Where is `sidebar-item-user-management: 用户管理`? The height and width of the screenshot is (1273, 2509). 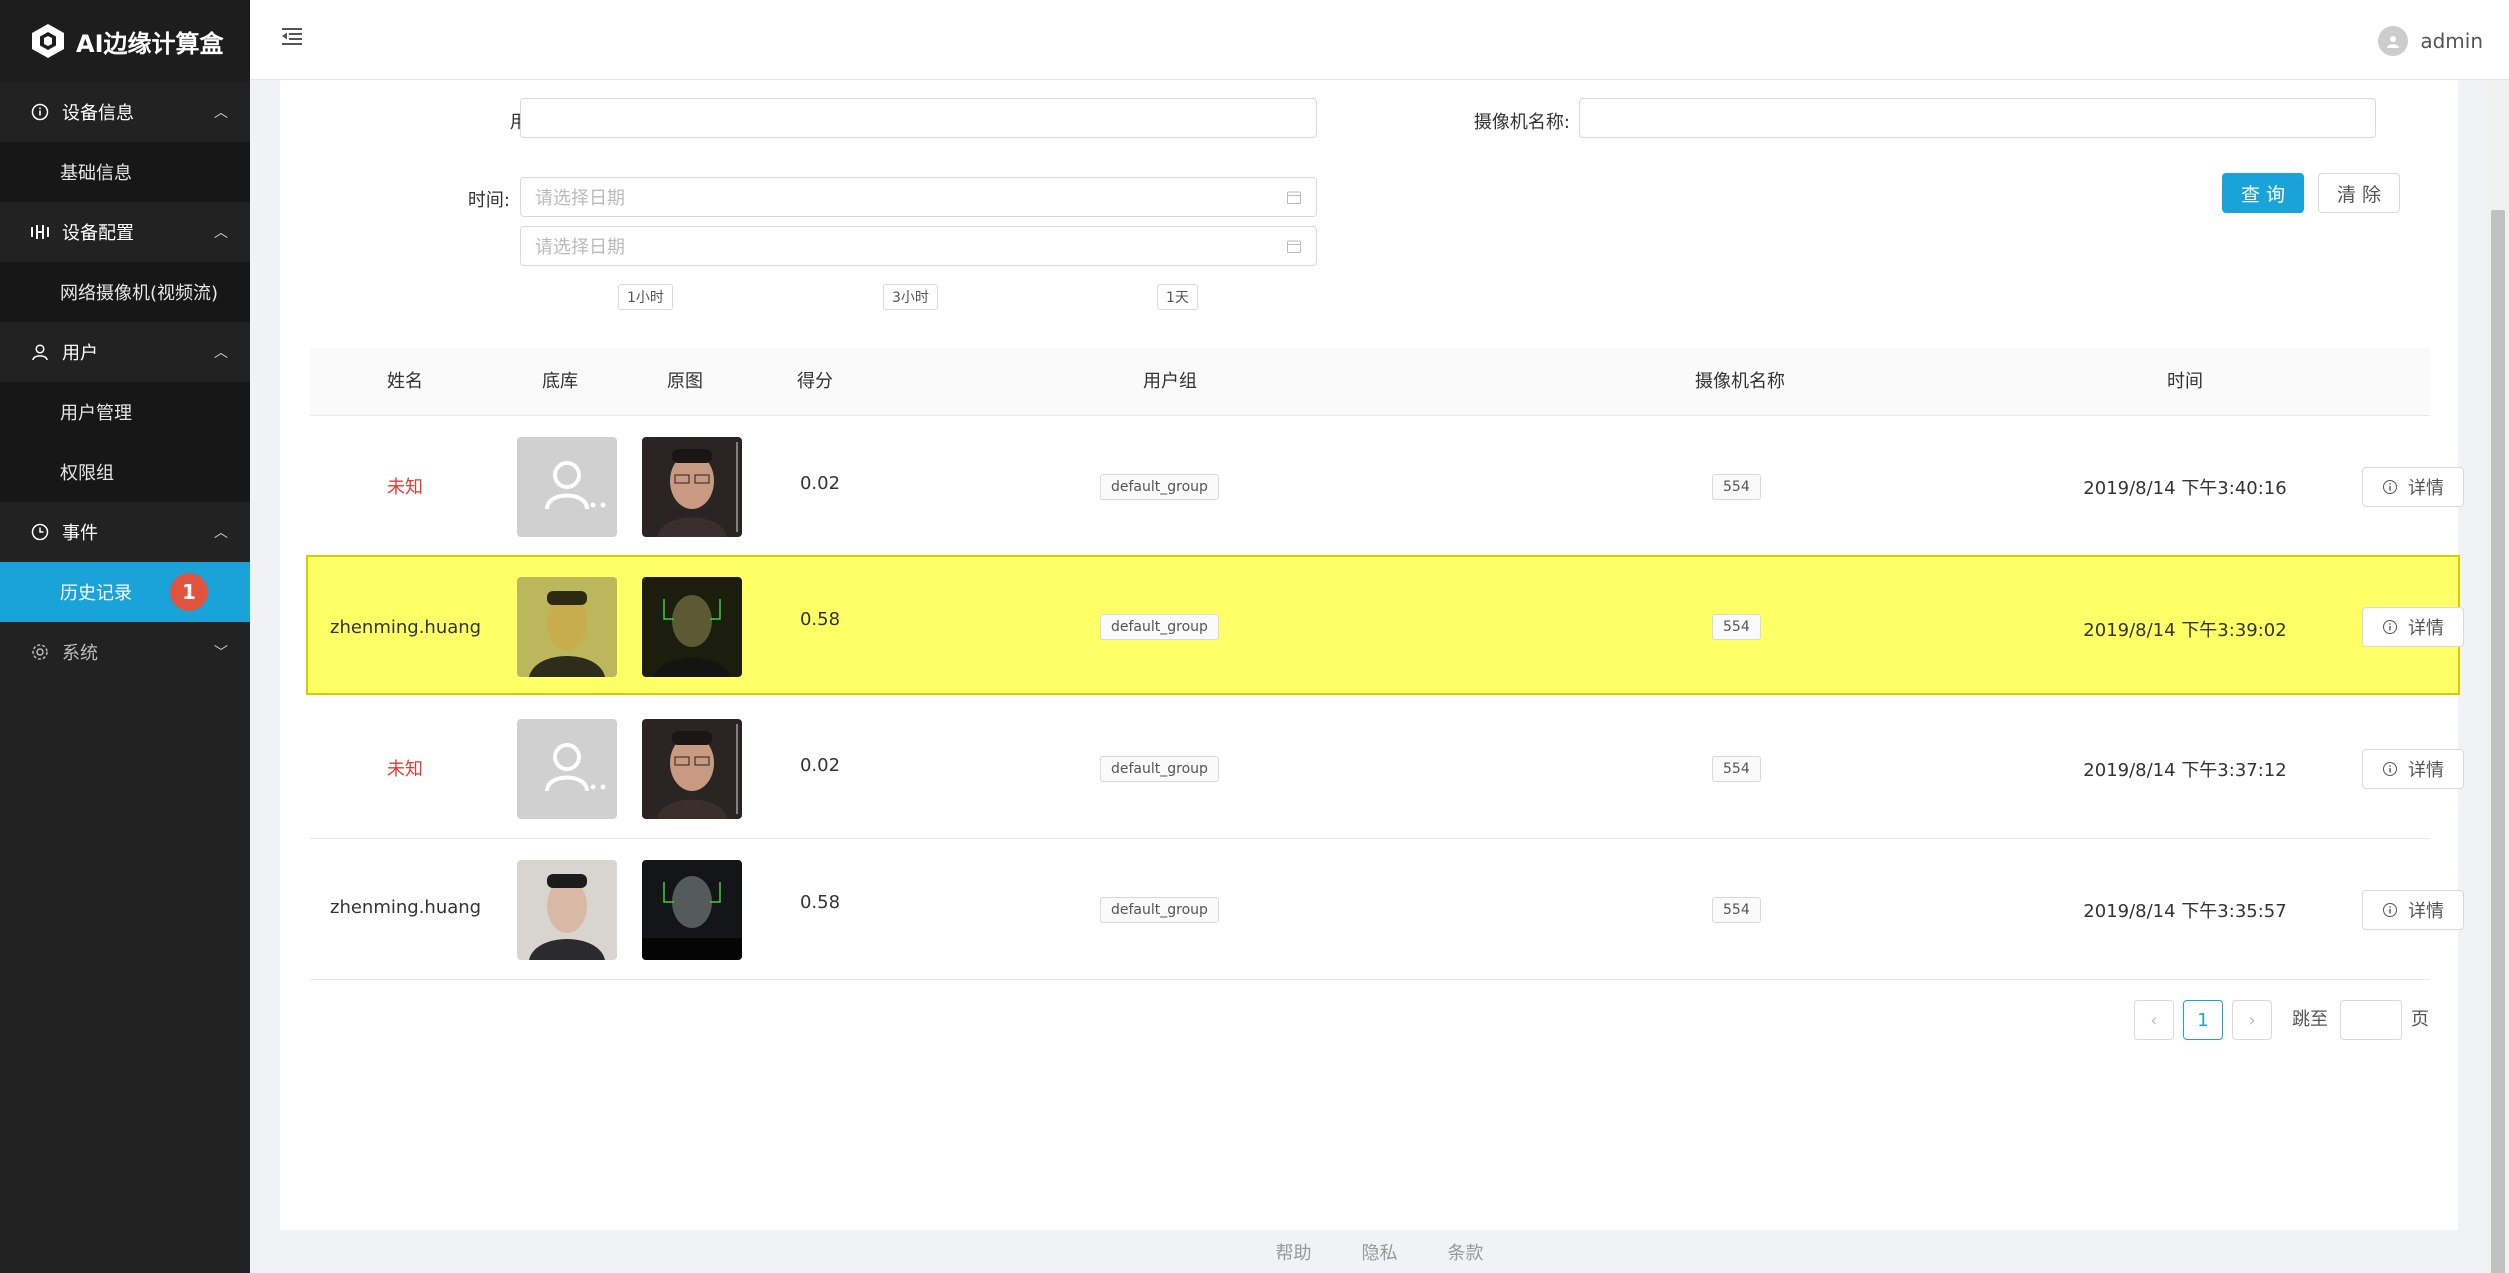 sidebar-item-user-management: 用户管理 is located at coordinates (125, 412).